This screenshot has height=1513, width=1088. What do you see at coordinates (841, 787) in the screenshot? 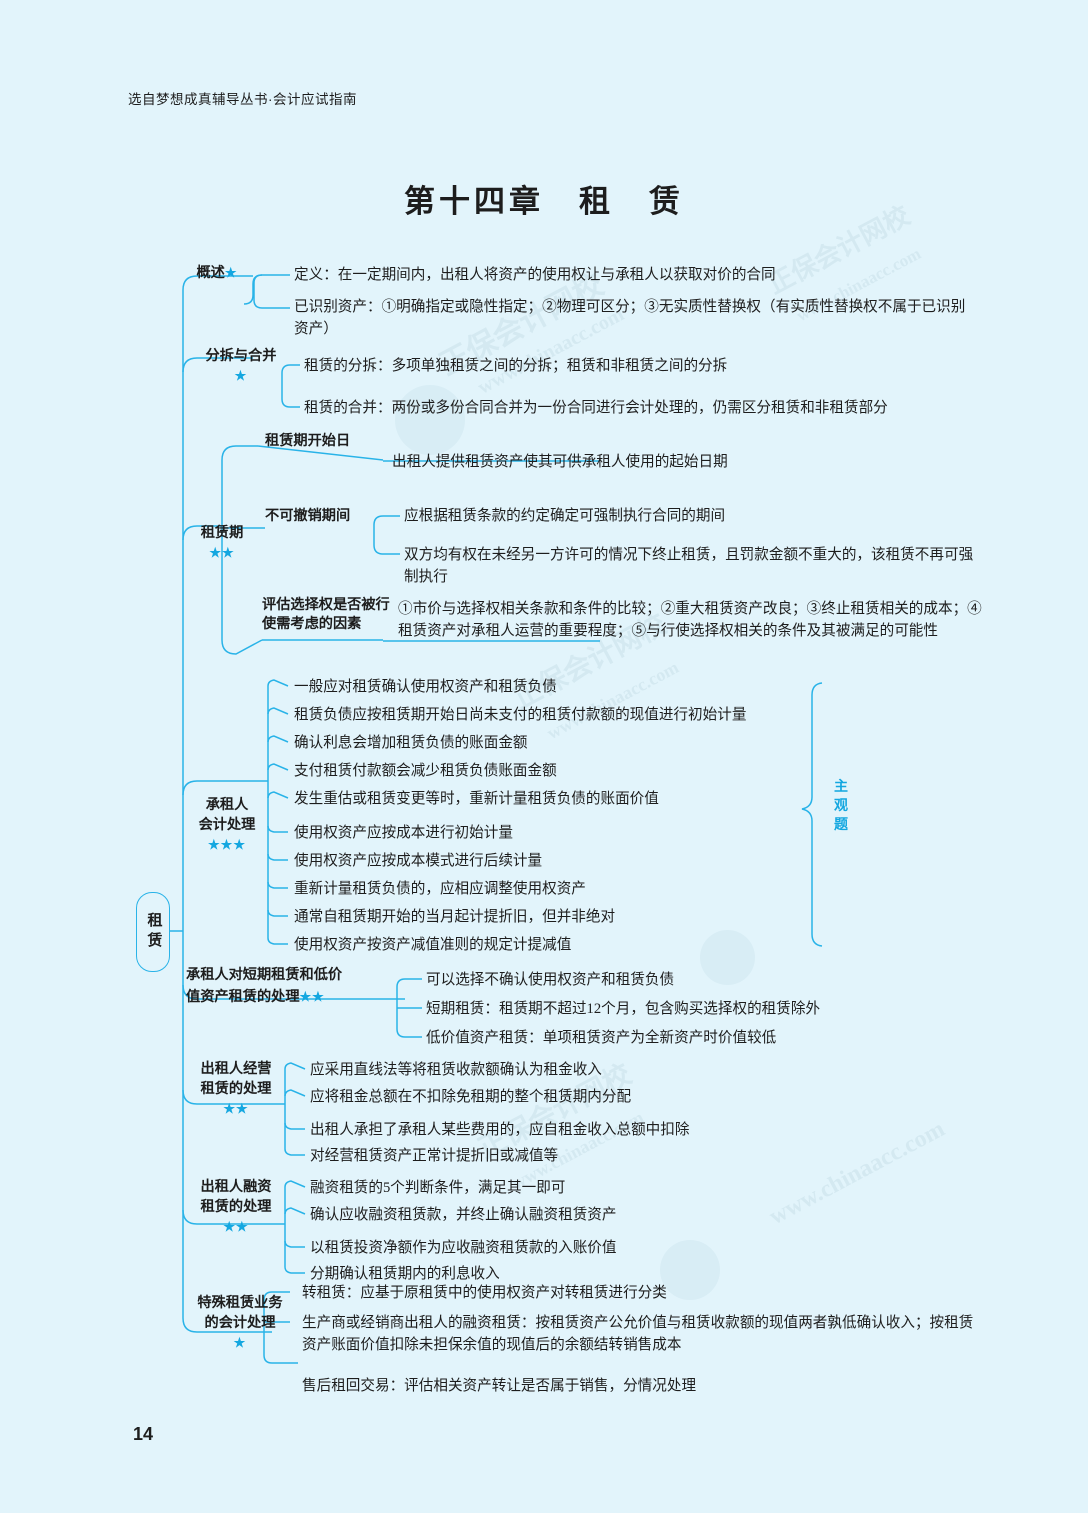
I see `subjective-char-1: 主` at bounding box center [841, 787].